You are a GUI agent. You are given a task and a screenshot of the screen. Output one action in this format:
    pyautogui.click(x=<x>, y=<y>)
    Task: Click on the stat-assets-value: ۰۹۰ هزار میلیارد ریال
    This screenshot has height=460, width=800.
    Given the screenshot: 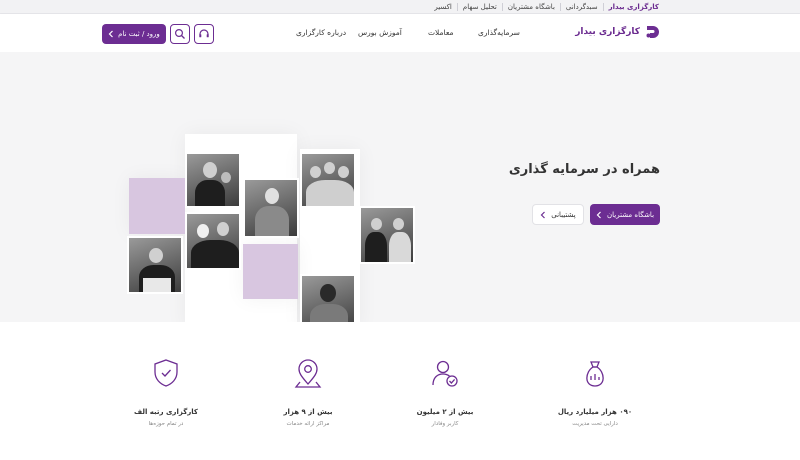 What is the action you would take?
    pyautogui.click(x=595, y=412)
    